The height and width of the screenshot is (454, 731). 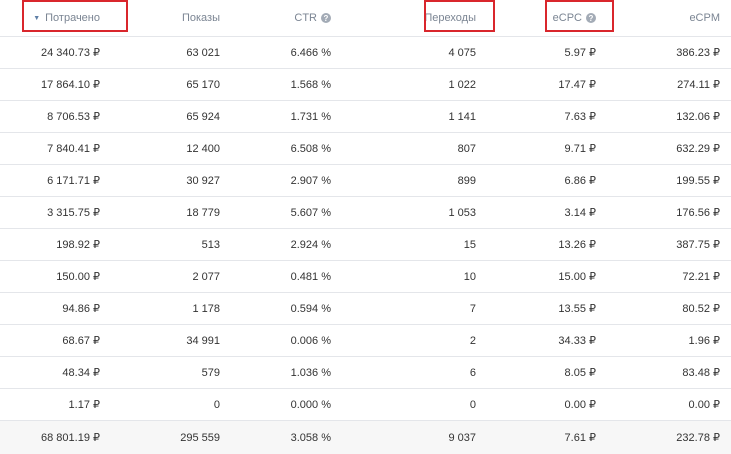 I want to click on table-row: 68.67 ₽ 34 991 0.006 % 2 34.33 ₽ 1.96 ₽, so click(x=365, y=341).